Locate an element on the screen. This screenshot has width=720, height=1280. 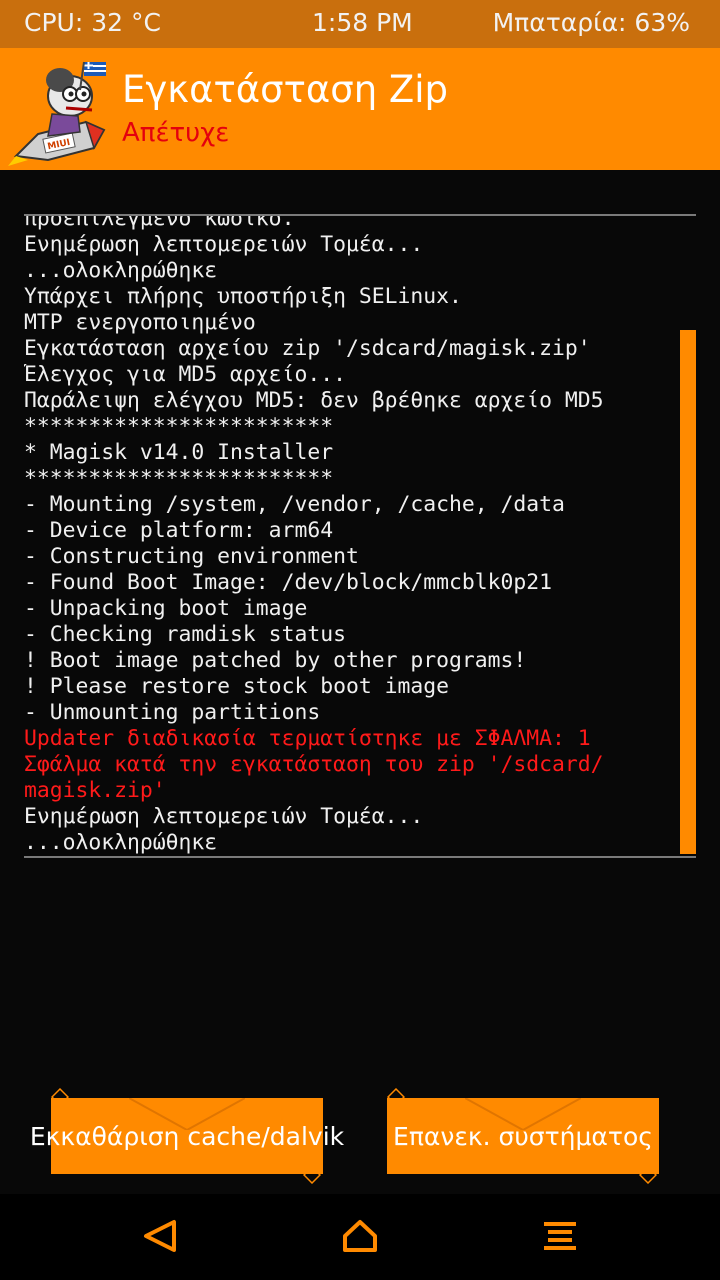
page-title: Εγκατάσταση Zip is located at coordinates (285, 89).